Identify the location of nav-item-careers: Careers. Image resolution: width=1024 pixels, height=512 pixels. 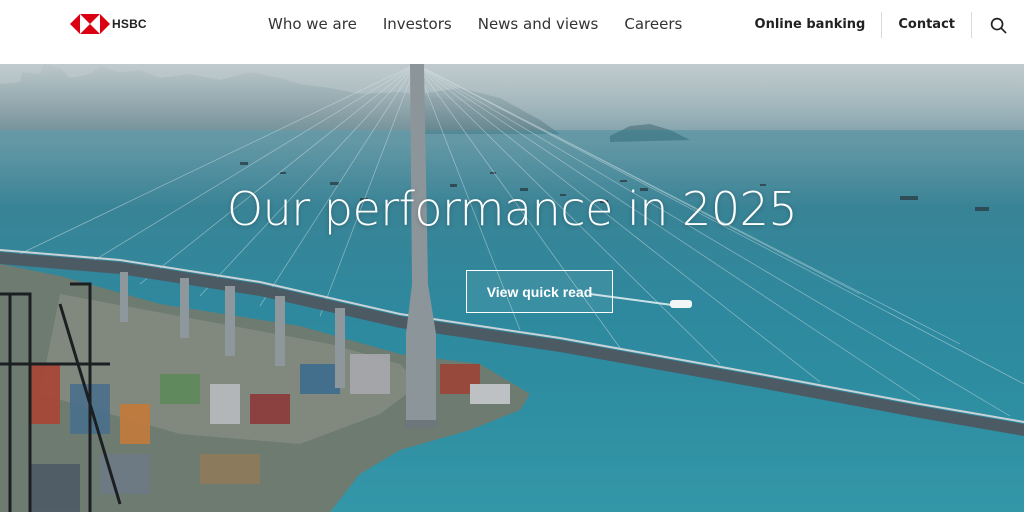
(653, 24).